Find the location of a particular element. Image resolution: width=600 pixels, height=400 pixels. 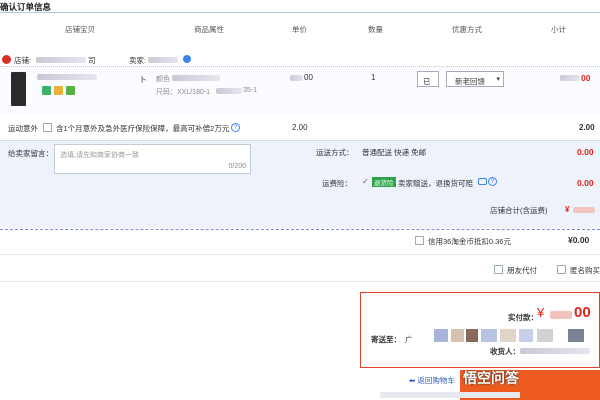

item-thumbnail is located at coordinates (18, 89).